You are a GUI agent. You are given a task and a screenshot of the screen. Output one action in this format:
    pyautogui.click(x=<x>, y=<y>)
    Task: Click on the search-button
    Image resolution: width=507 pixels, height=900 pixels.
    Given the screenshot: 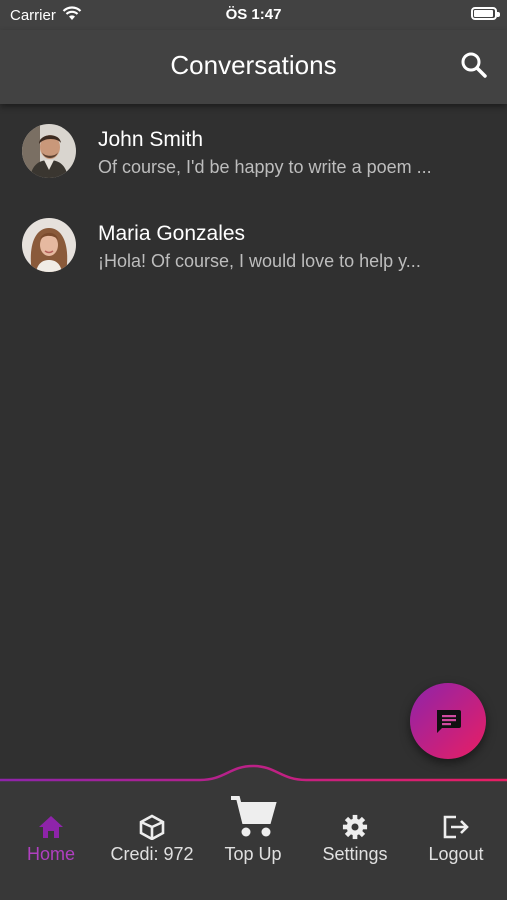 What is the action you would take?
    pyautogui.click(x=474, y=65)
    